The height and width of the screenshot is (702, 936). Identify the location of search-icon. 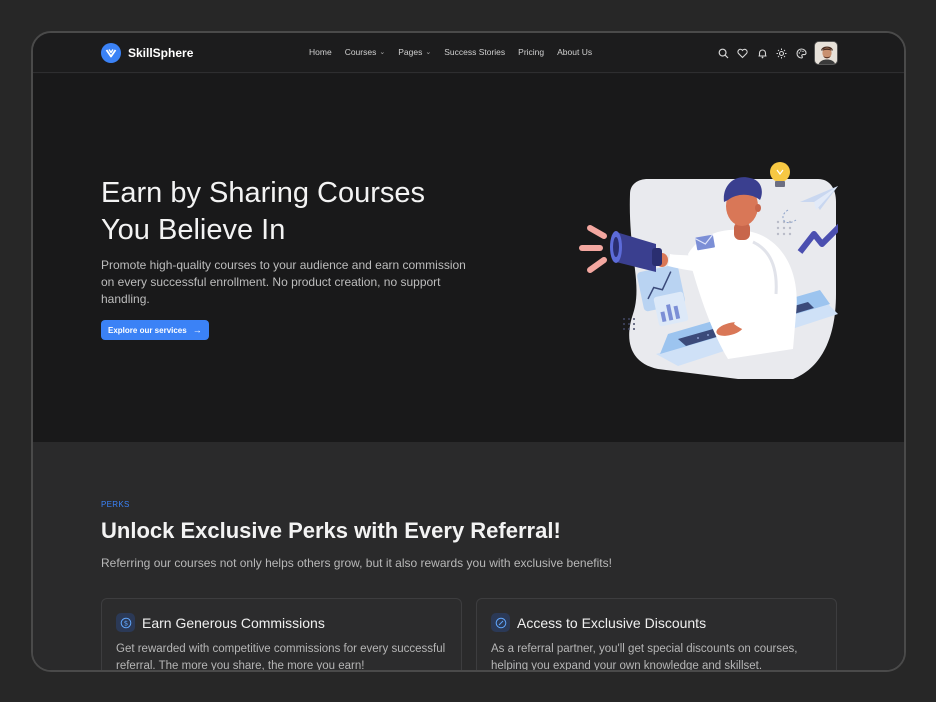
(723, 53).